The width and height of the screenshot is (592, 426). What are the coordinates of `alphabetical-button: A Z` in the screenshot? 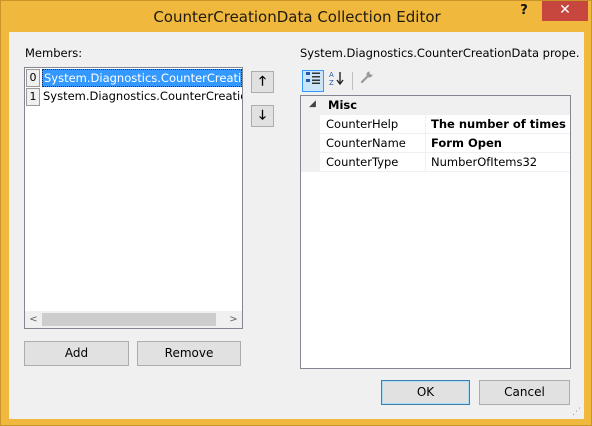 It's located at (337, 81).